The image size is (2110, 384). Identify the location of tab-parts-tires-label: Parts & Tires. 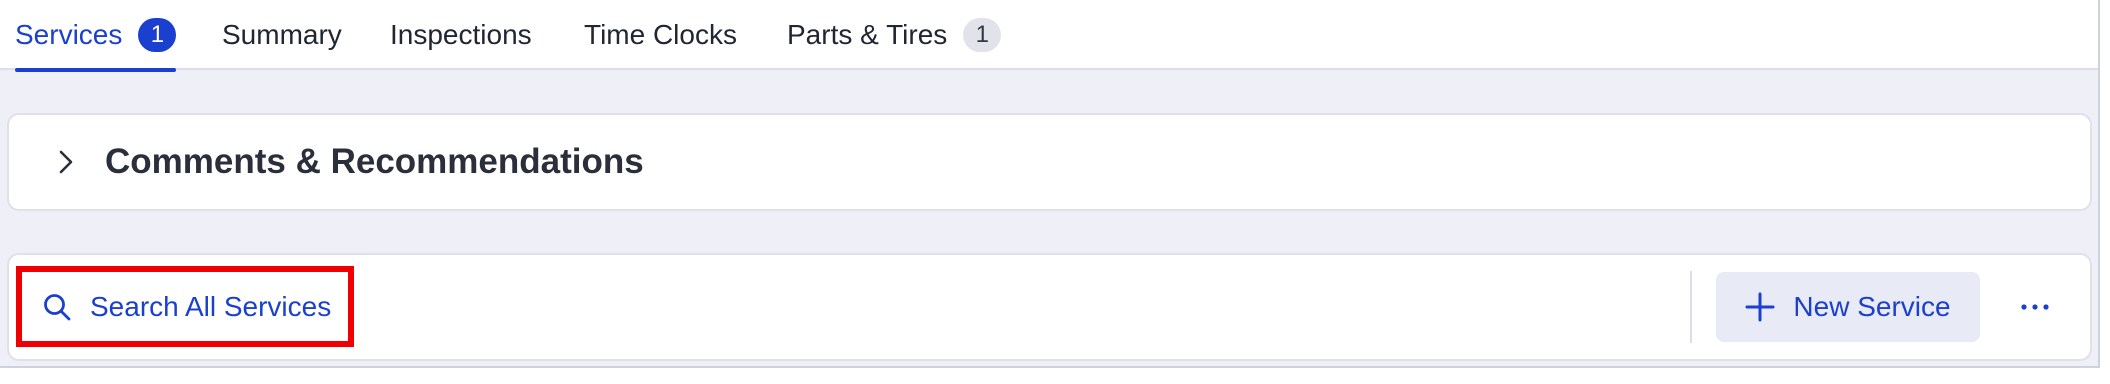
(867, 34).